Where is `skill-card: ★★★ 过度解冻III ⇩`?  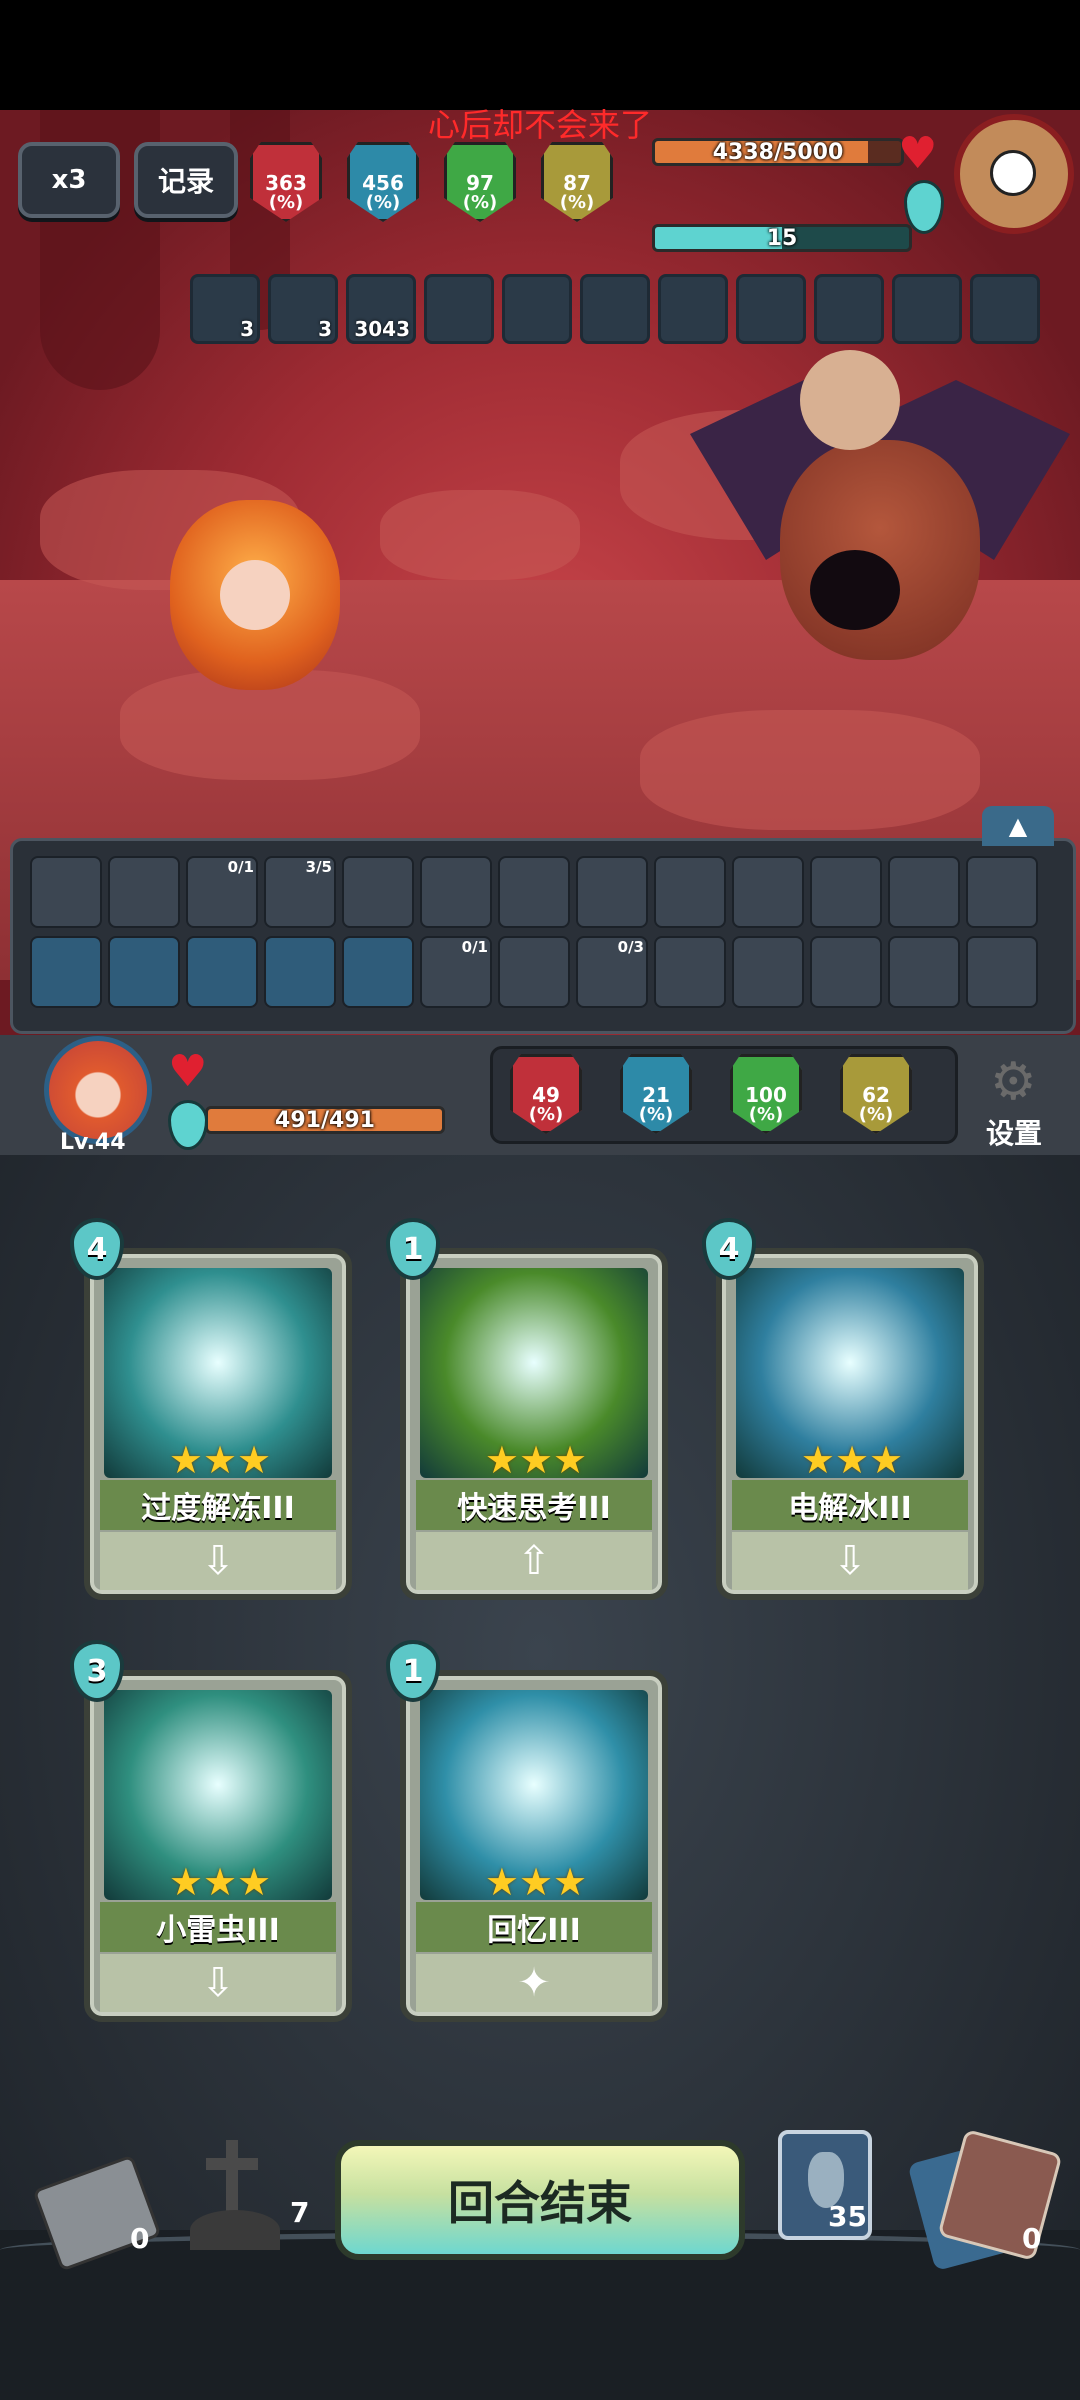
skill-card: ★★★ 过度解冻III ⇩ is located at coordinates (218, 1424).